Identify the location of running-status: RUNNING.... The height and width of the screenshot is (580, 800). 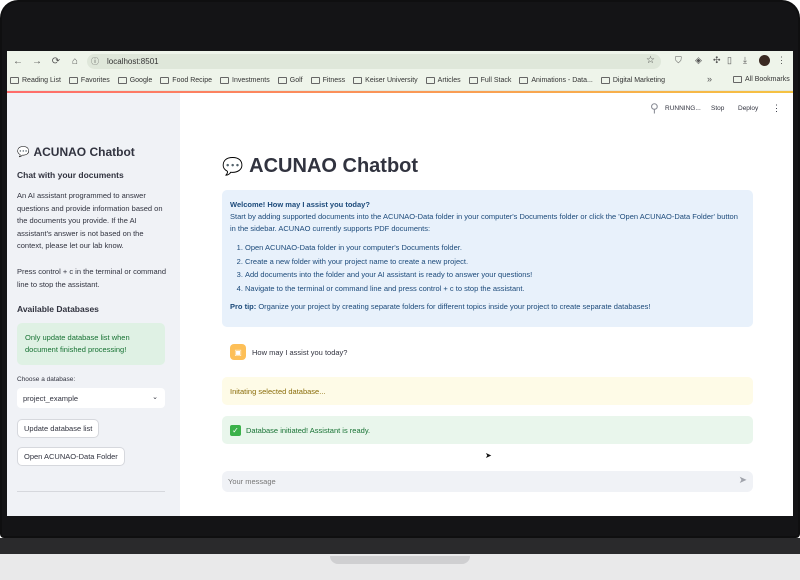
(683, 108).